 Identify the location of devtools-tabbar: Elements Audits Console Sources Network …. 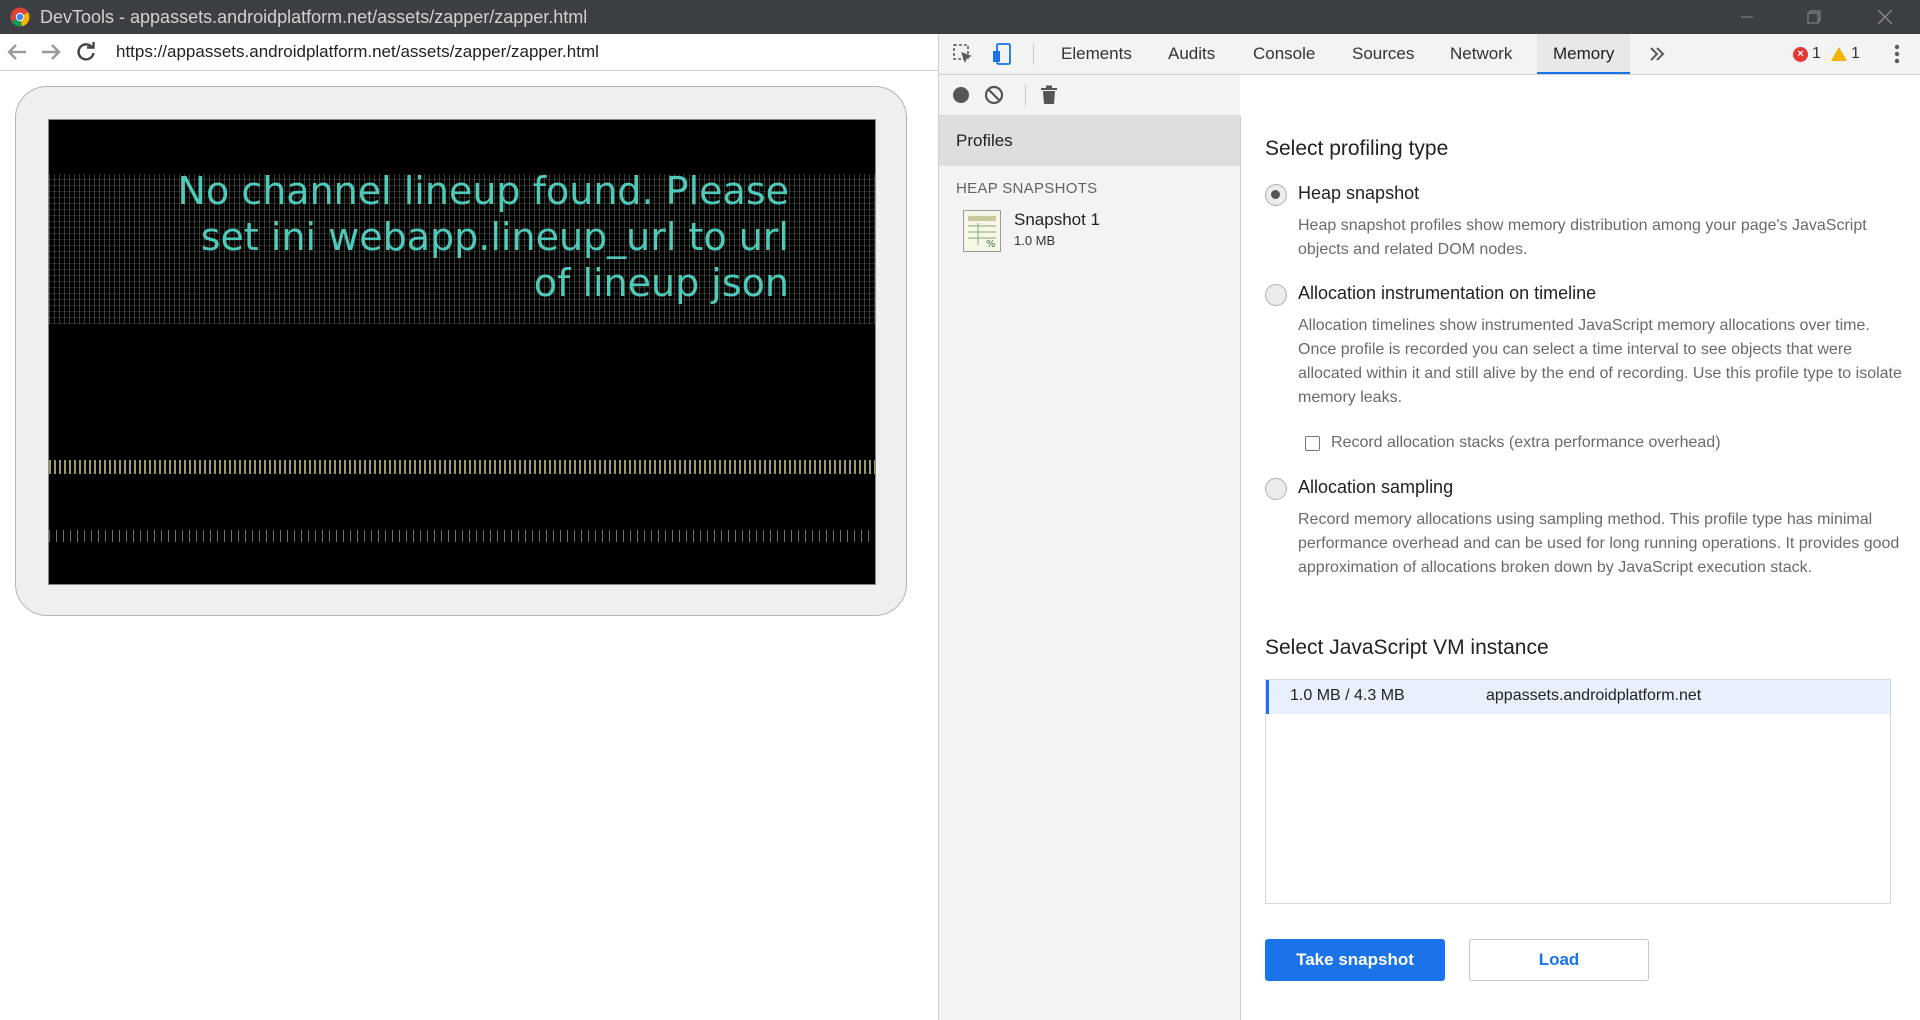
(1429, 54).